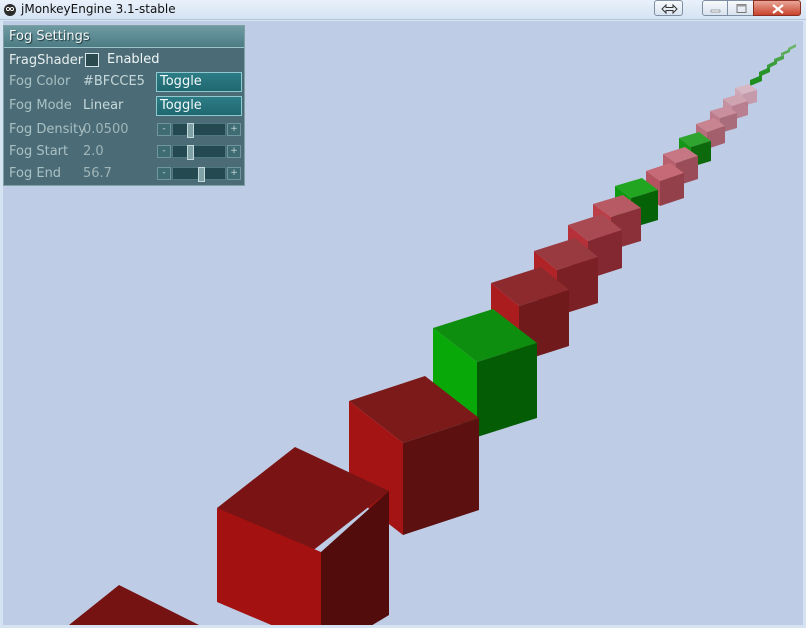 This screenshot has width=806, height=628. I want to click on fog-density-value: 0.0500, so click(106, 129).